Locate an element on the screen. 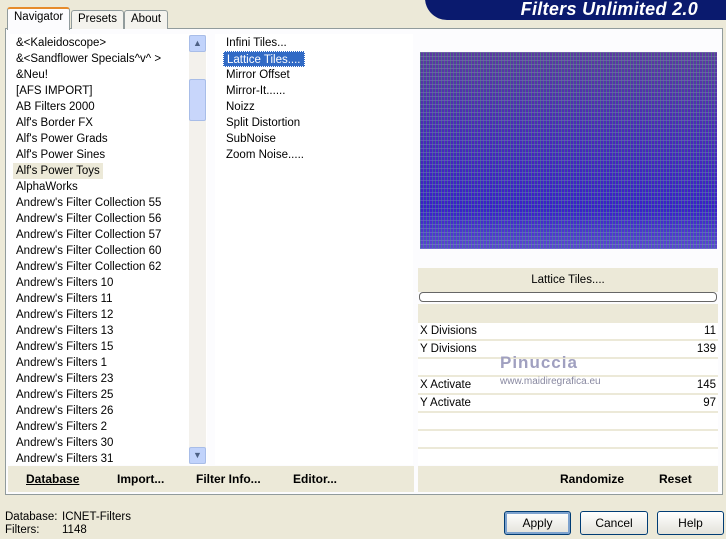  category-item: Andrew's Filters 26 is located at coordinates (64, 411).